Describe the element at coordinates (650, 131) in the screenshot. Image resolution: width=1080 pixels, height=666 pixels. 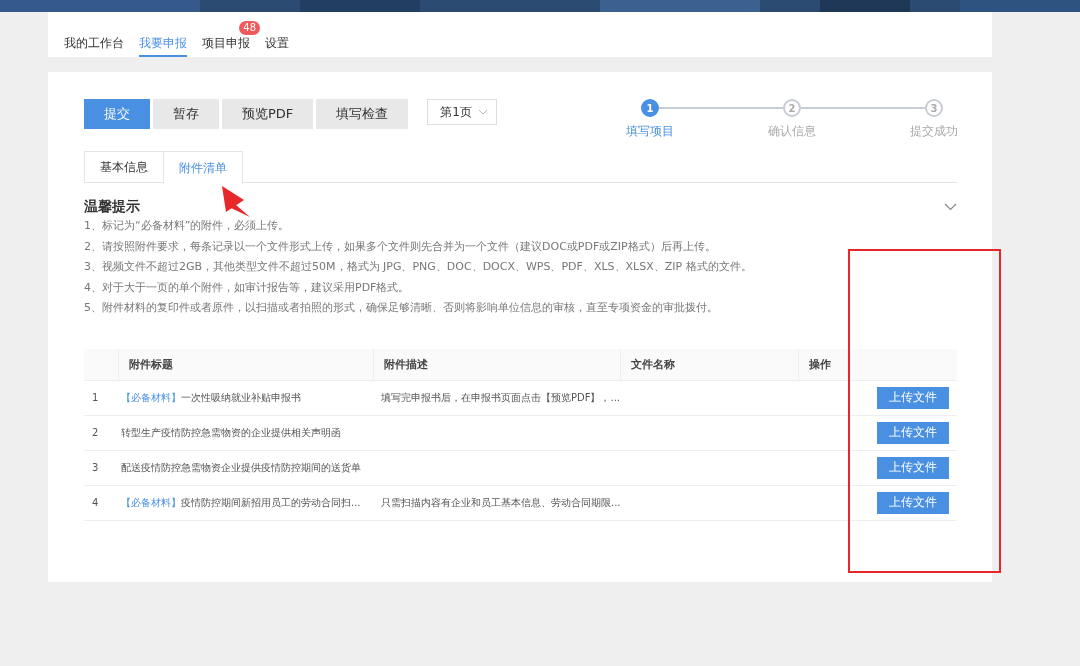
I see `step-label: 填写项目` at that location.